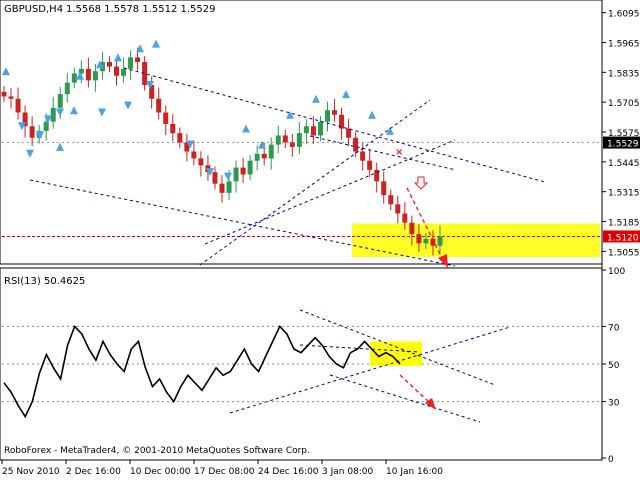  Describe the element at coordinates (616, 272) in the screenshot. I see `rsi-tick-label: 100` at that location.